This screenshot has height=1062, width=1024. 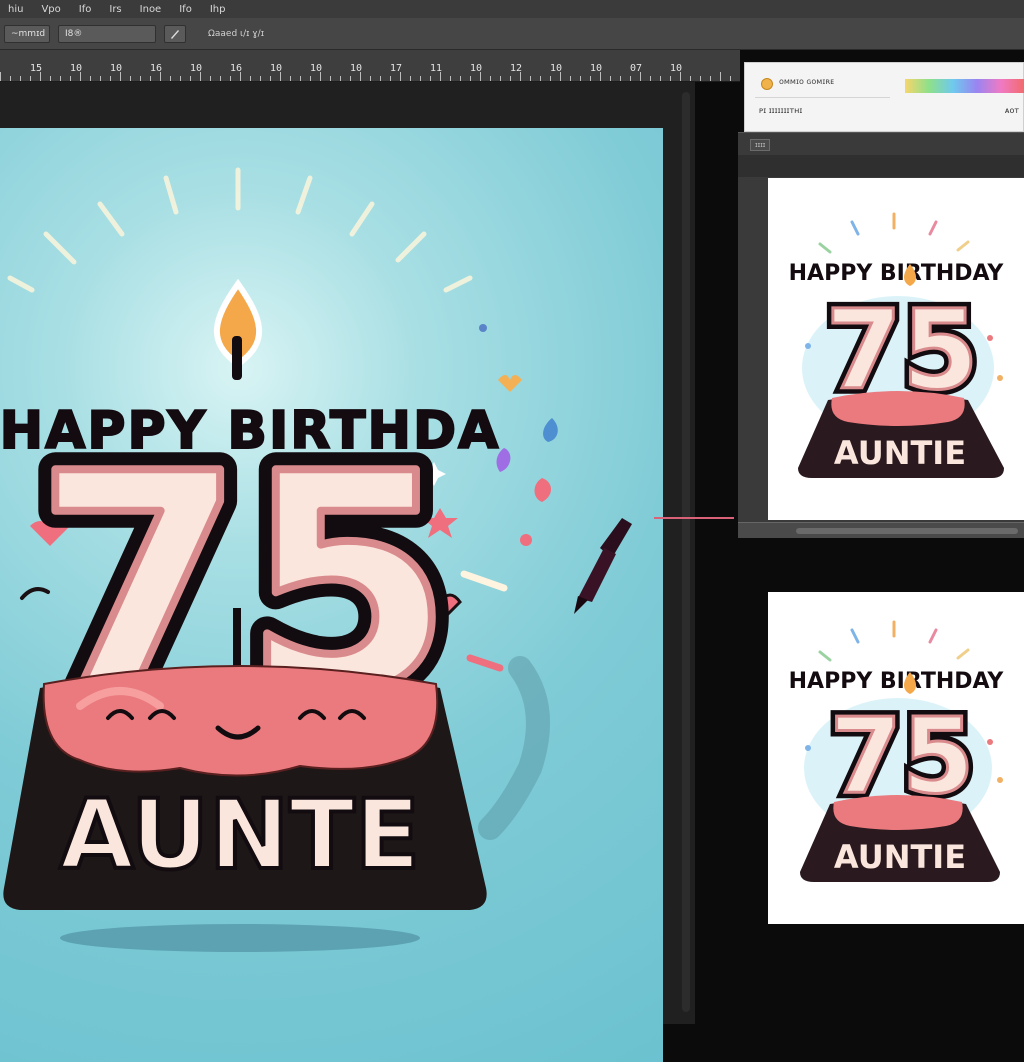 What do you see at coordinates (964, 86) in the screenshot?
I see `color-spectrum` at bounding box center [964, 86].